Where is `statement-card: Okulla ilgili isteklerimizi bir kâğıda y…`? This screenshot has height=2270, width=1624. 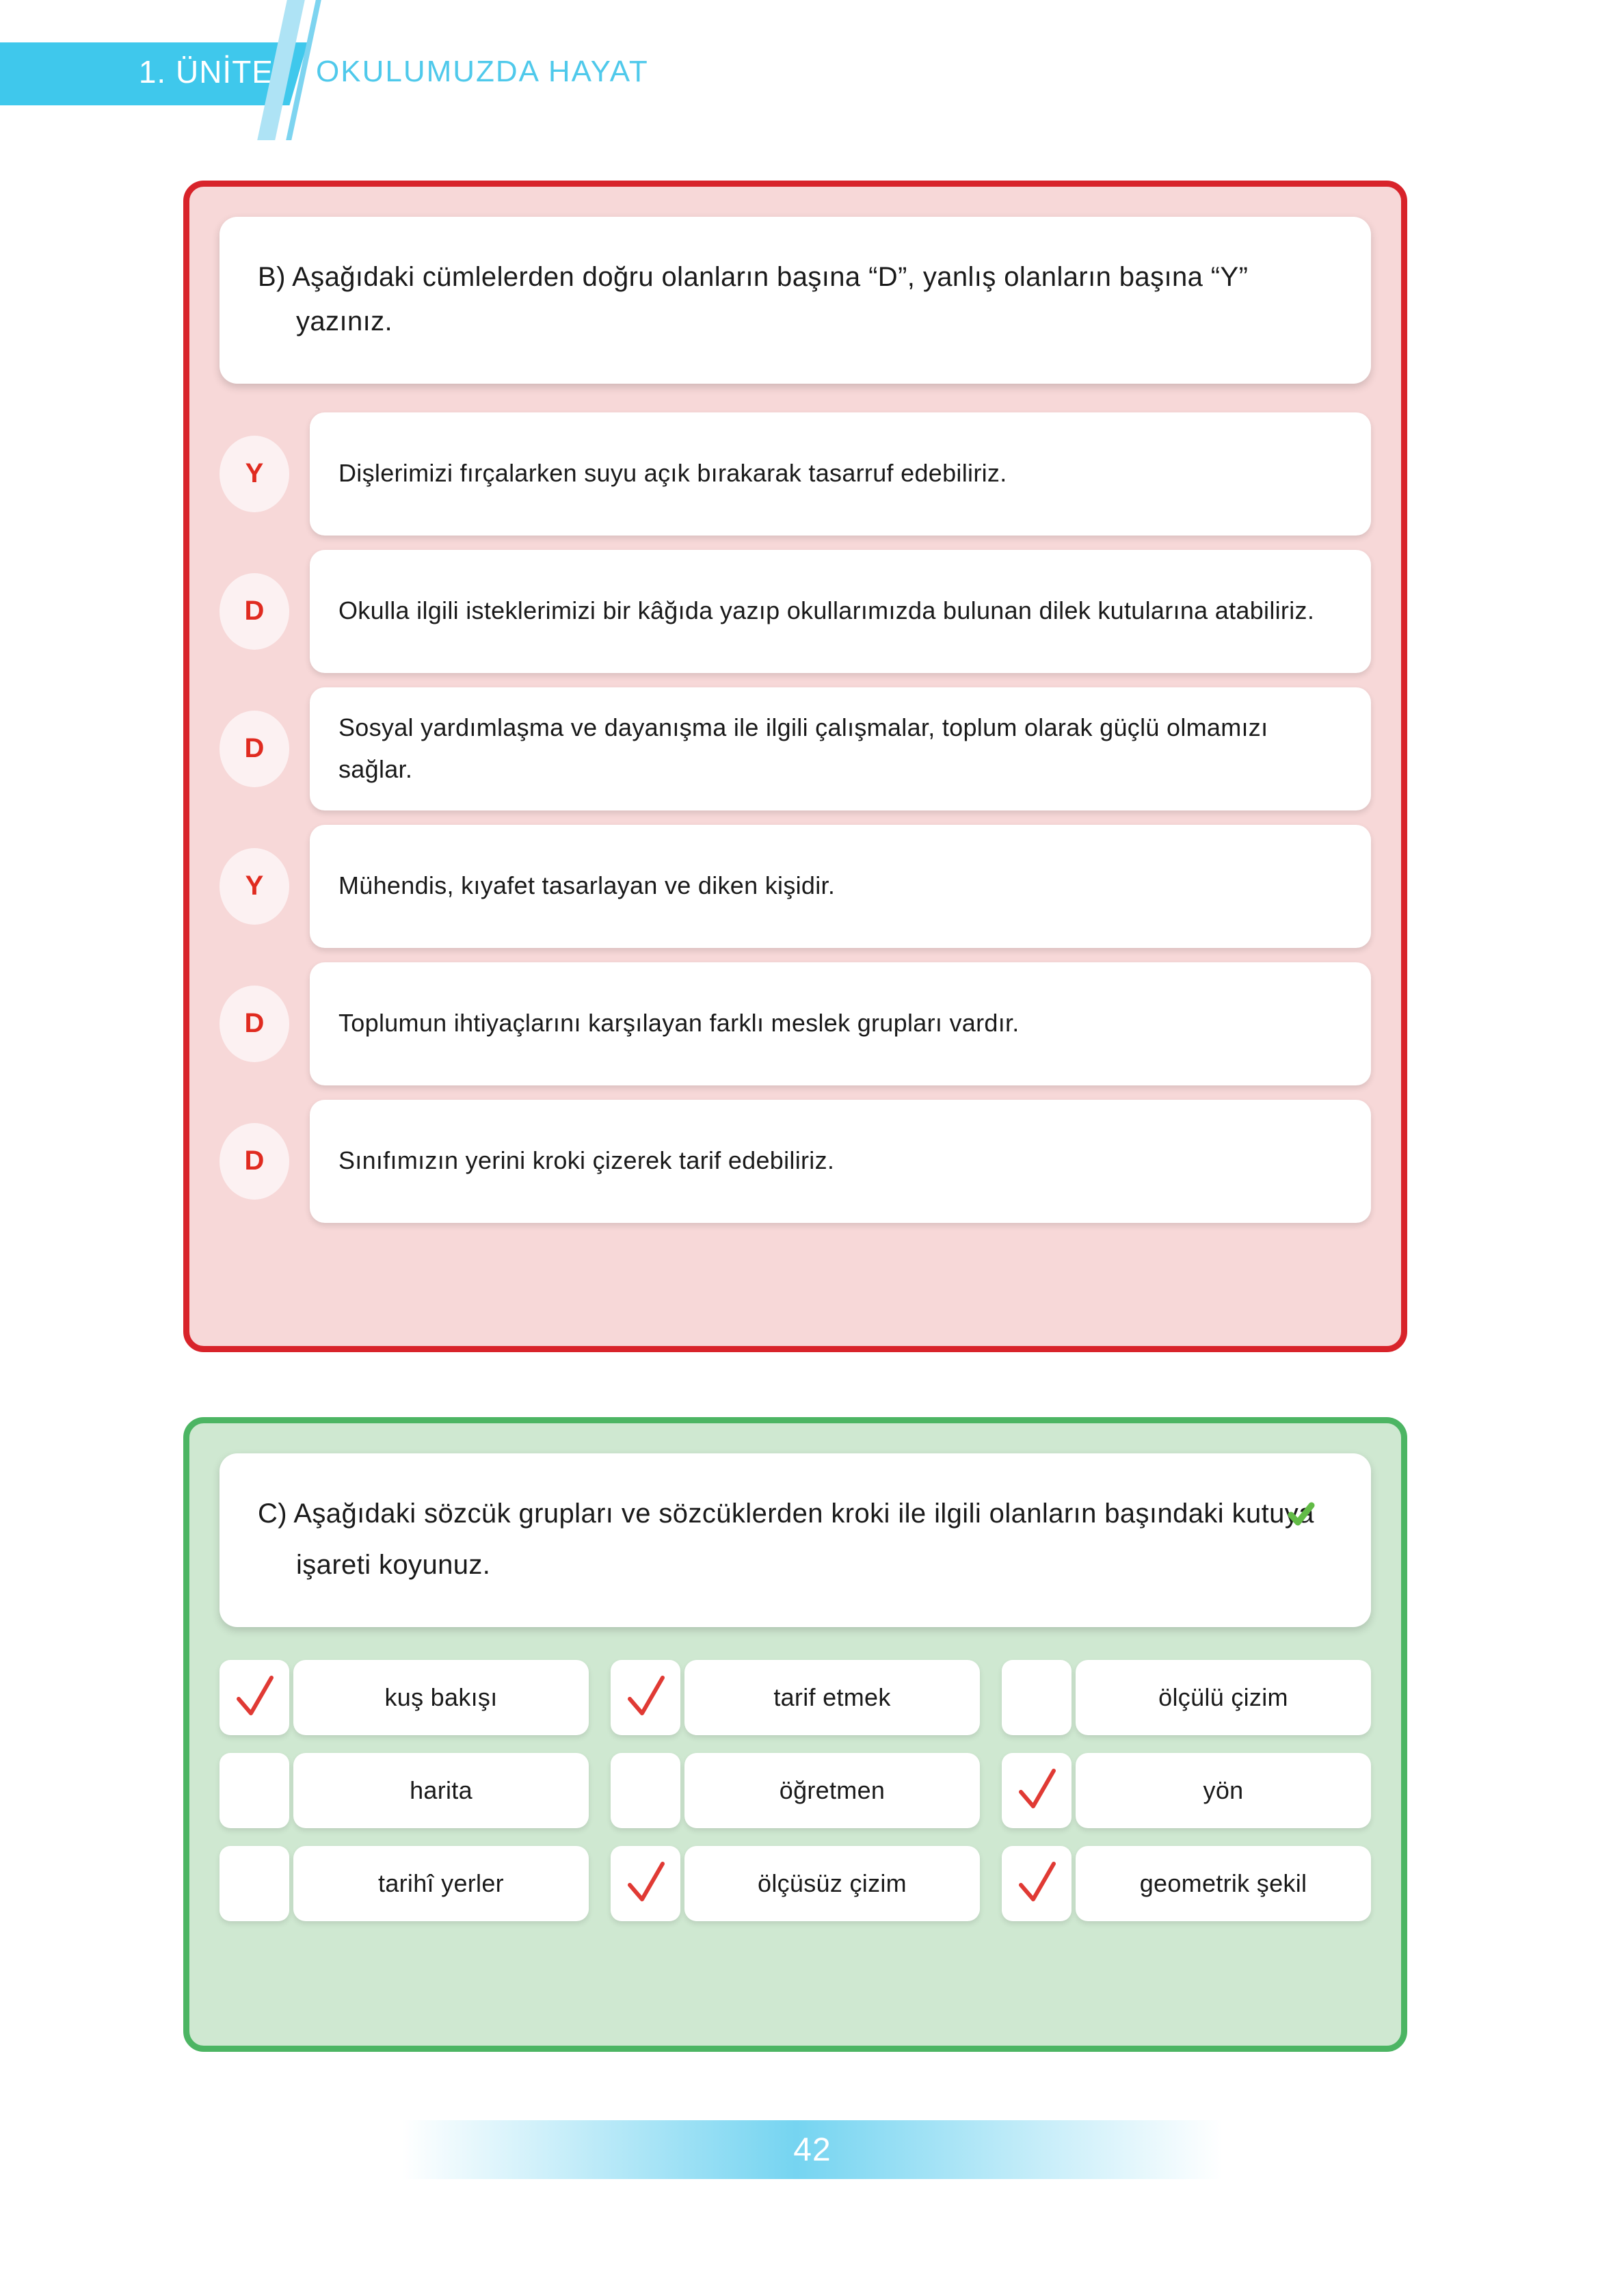 statement-card: Okulla ilgili isteklerimizi bir kâğıda y… is located at coordinates (841, 611).